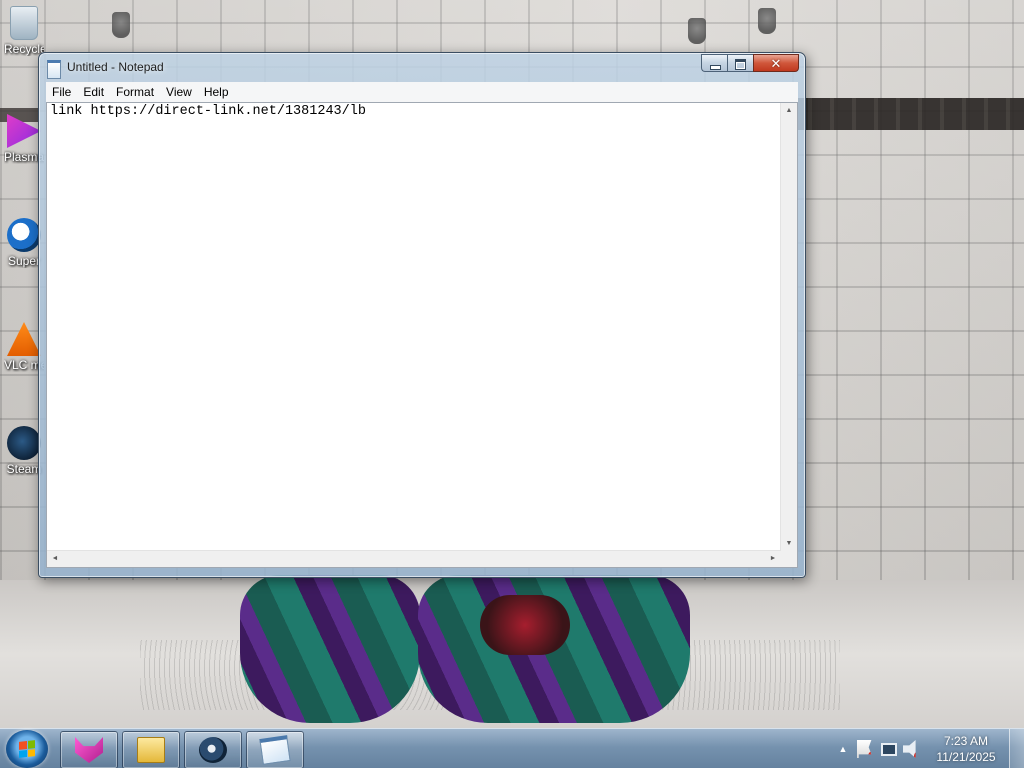  What do you see at coordinates (24, 339) in the screenshot?
I see `vlc-icon` at bounding box center [24, 339].